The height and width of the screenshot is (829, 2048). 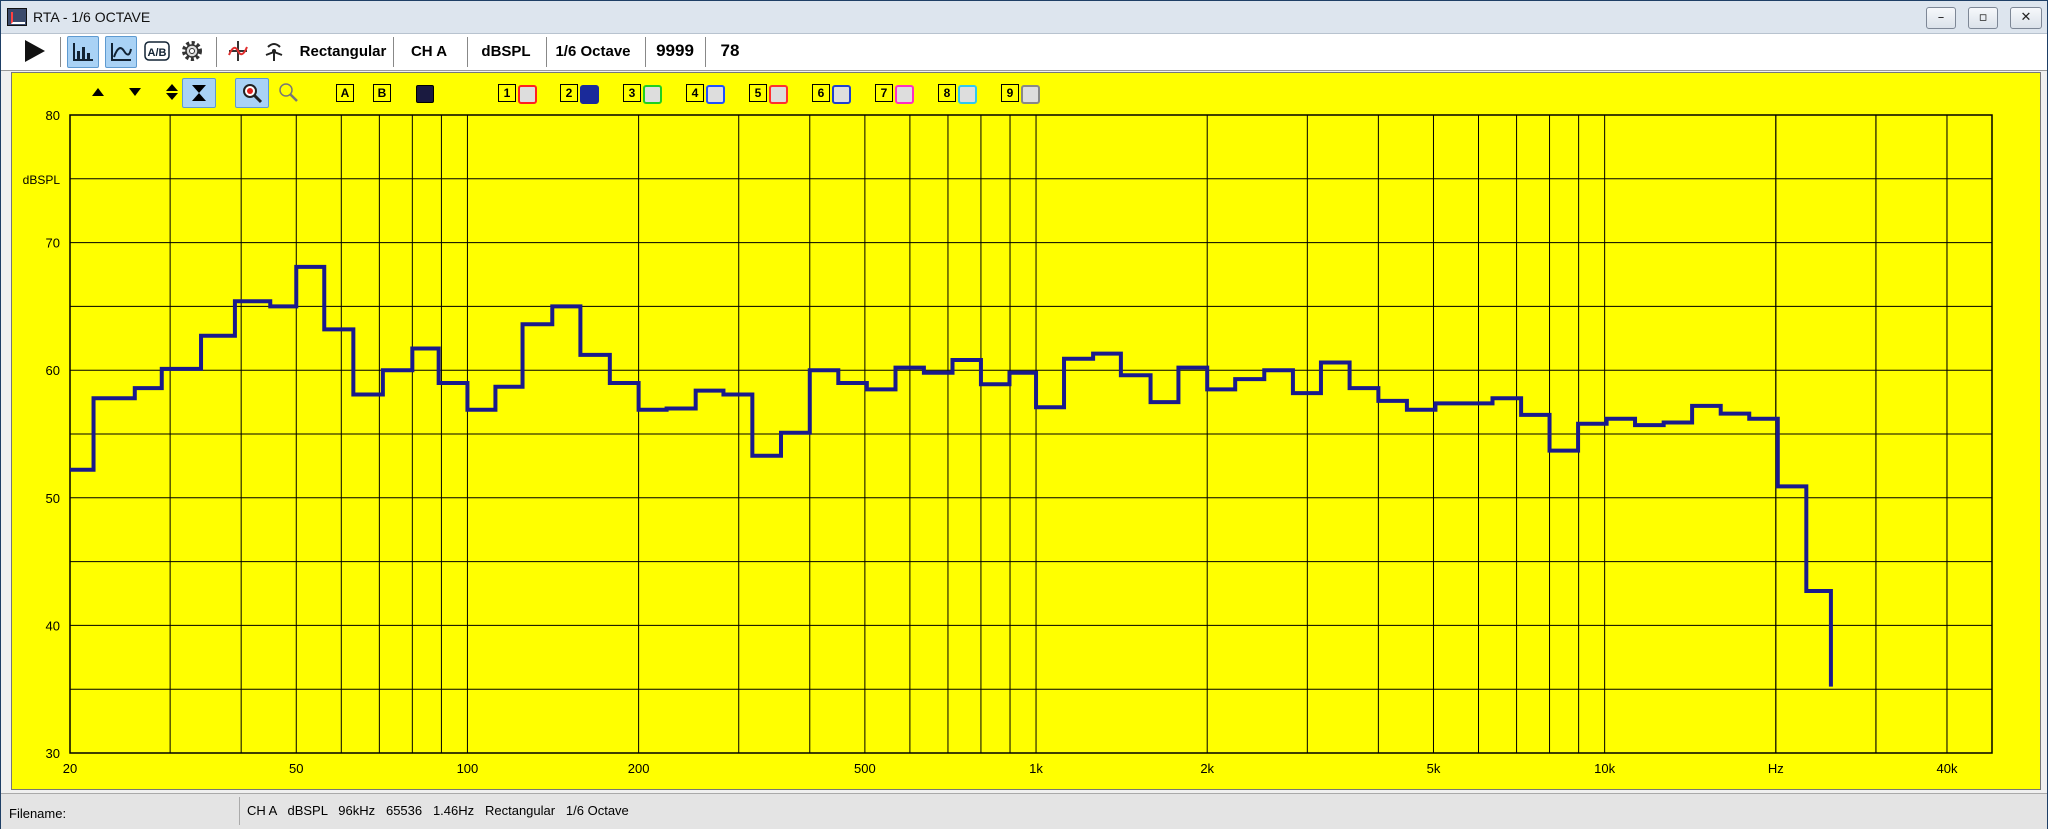 I want to click on app-icon, so click(x=17, y=17).